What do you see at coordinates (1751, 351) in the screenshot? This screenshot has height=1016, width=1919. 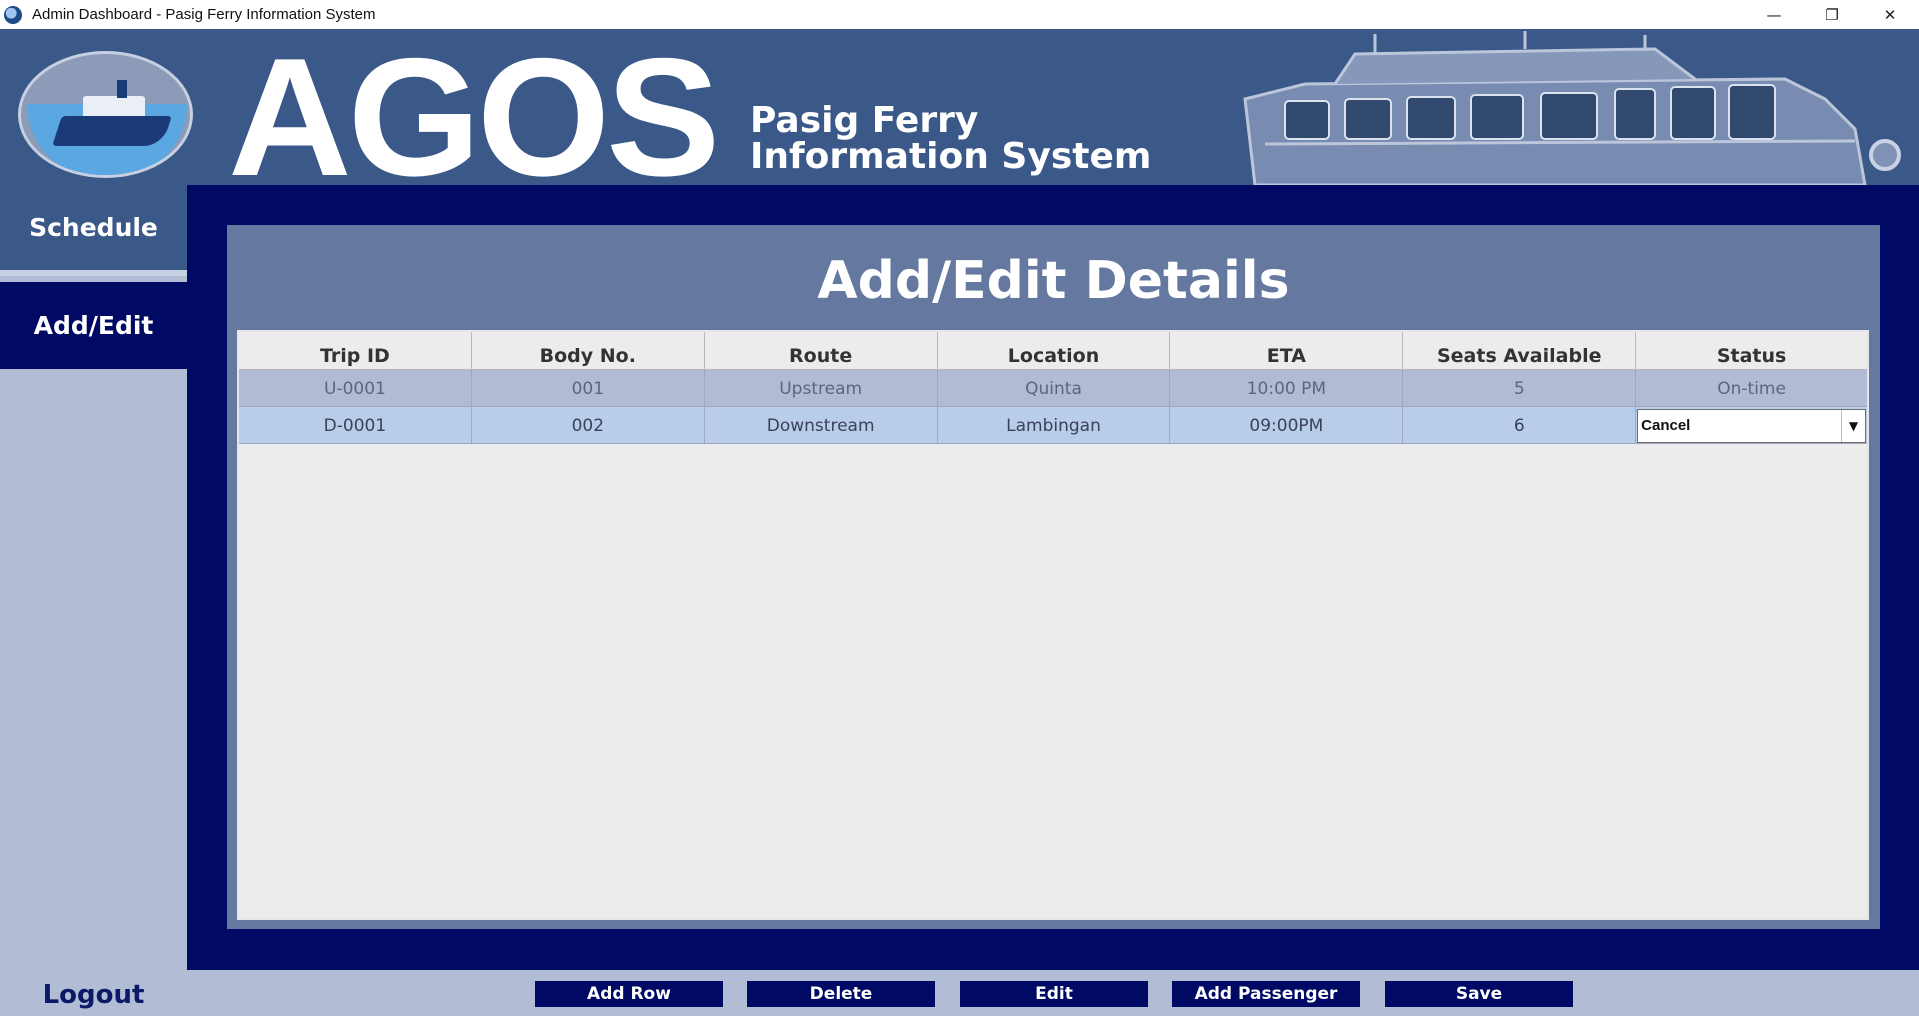 I see `column-header-status: Status` at bounding box center [1751, 351].